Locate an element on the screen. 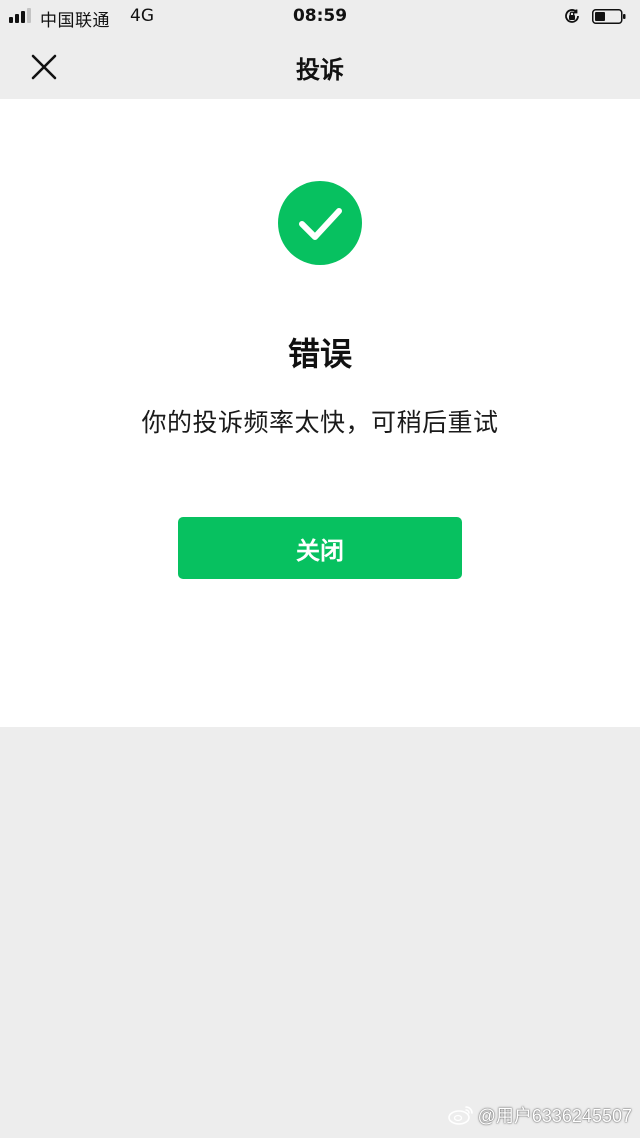  navigation-bar: 投诉 is located at coordinates (320, 66).